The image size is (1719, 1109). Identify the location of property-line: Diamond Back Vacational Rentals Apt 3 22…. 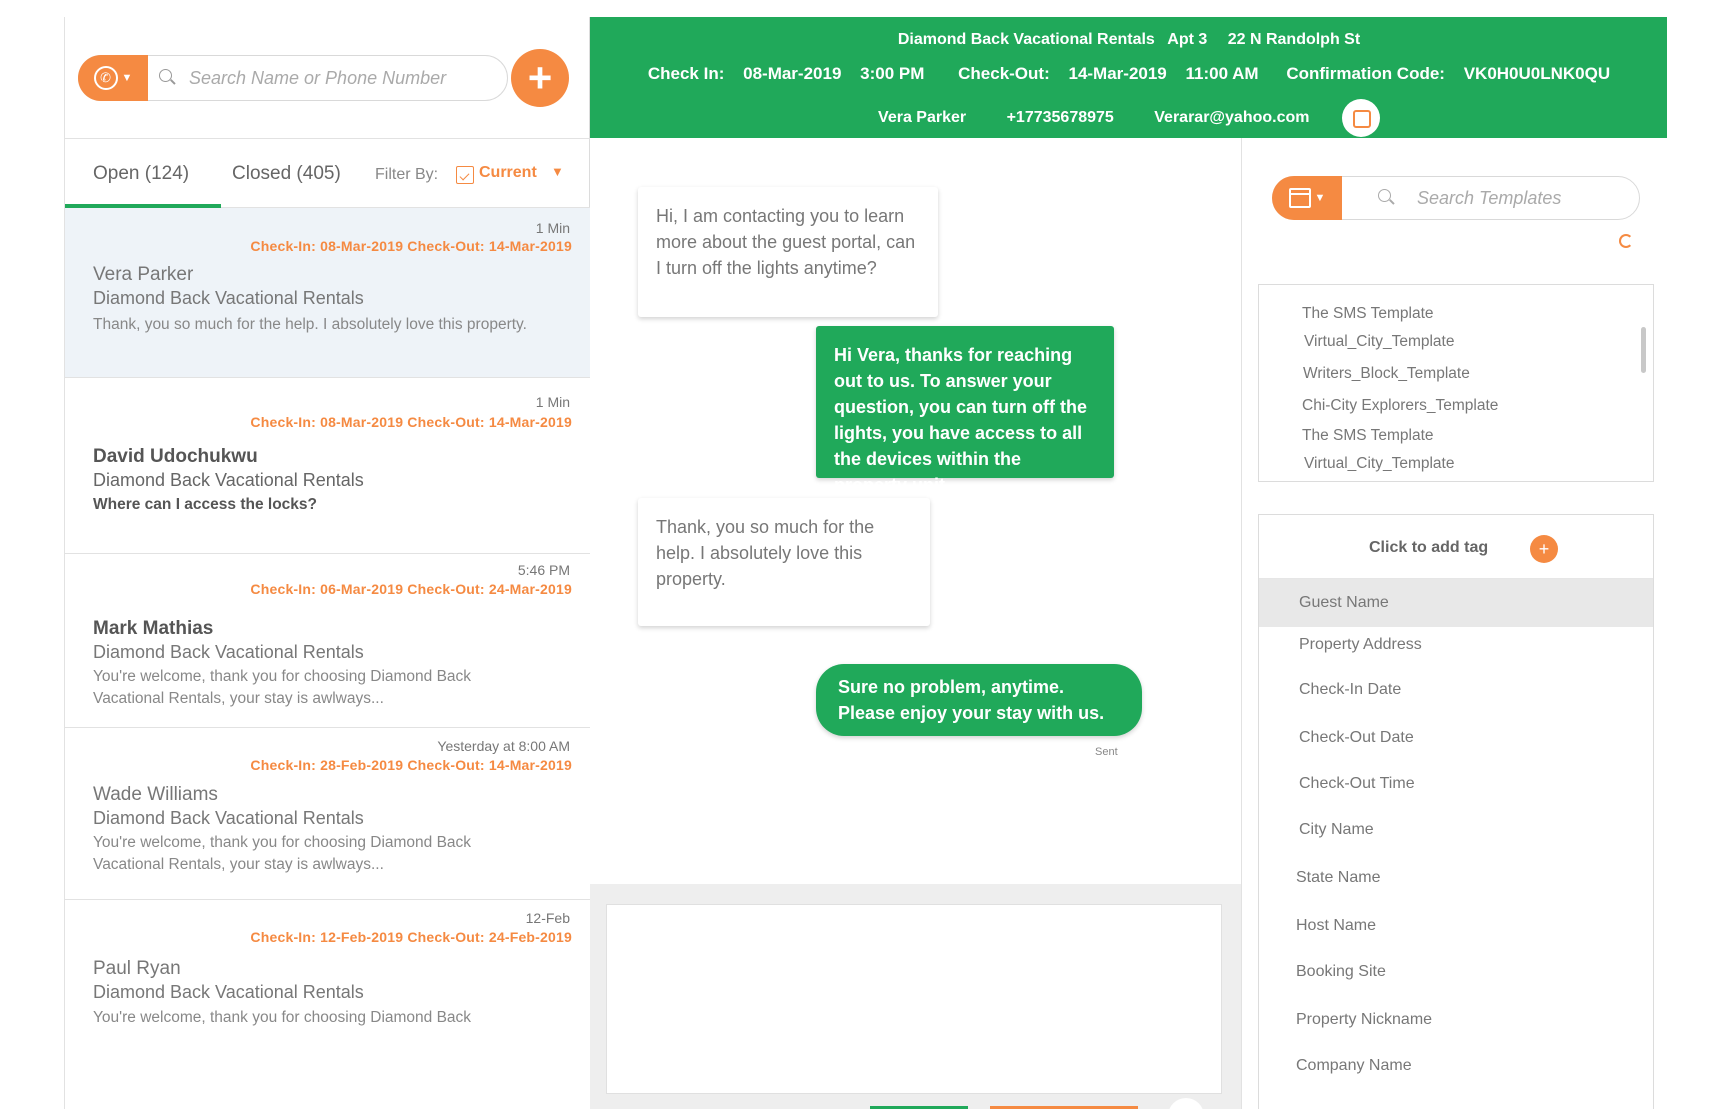
(1128, 40).